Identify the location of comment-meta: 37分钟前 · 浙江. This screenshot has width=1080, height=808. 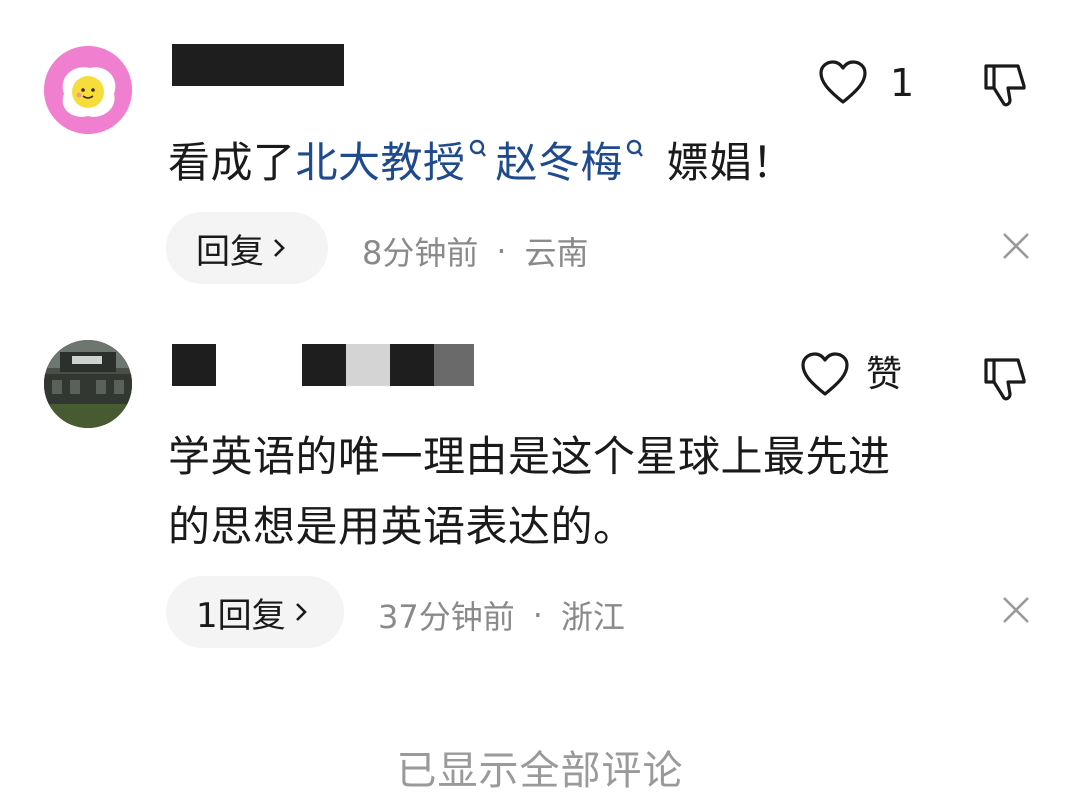
(501, 615).